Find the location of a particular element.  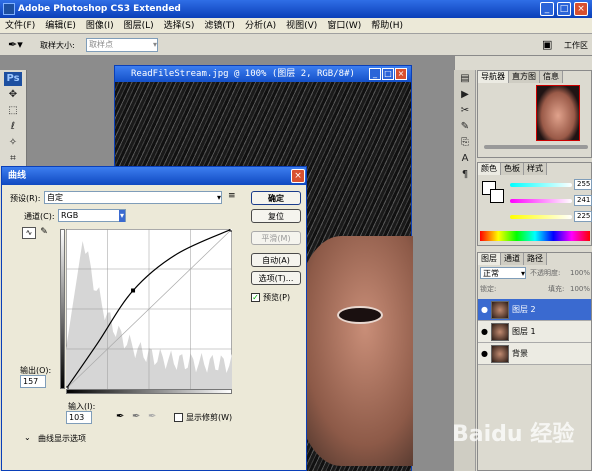

green-slider is located at coordinates (541, 201).